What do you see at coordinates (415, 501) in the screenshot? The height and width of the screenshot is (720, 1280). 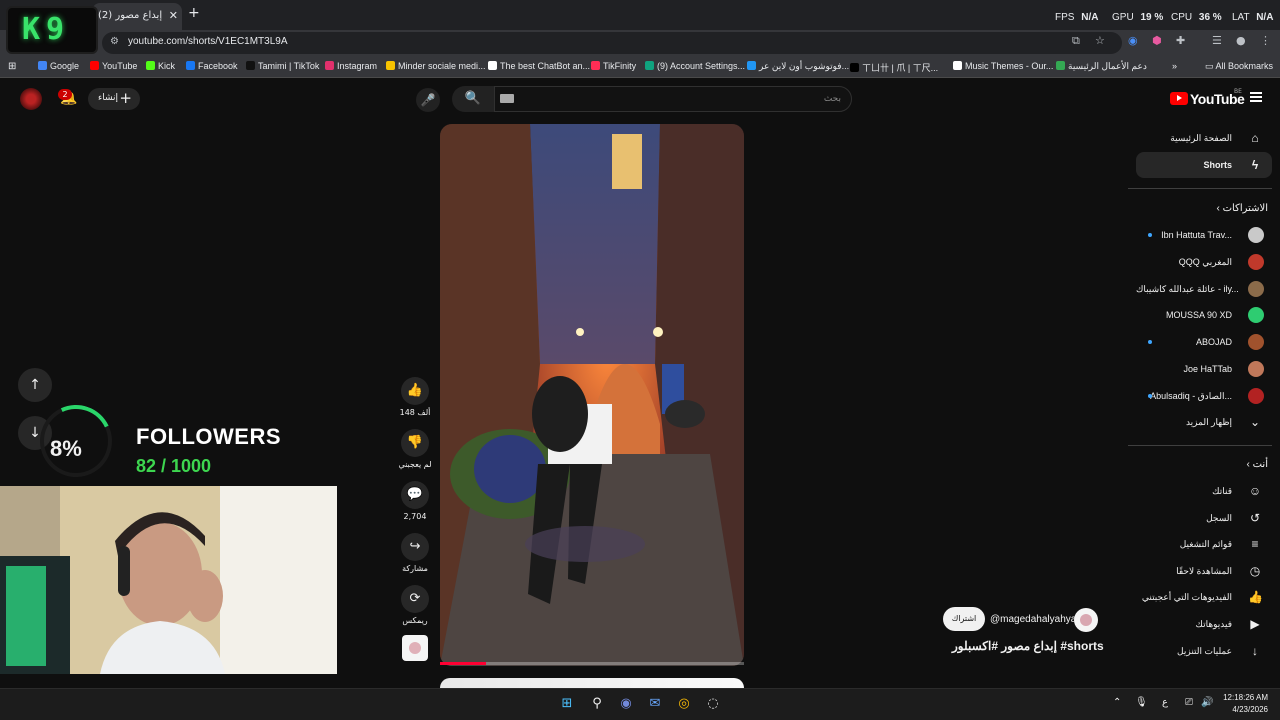 I see `comments-button: 💬 2,704` at bounding box center [415, 501].